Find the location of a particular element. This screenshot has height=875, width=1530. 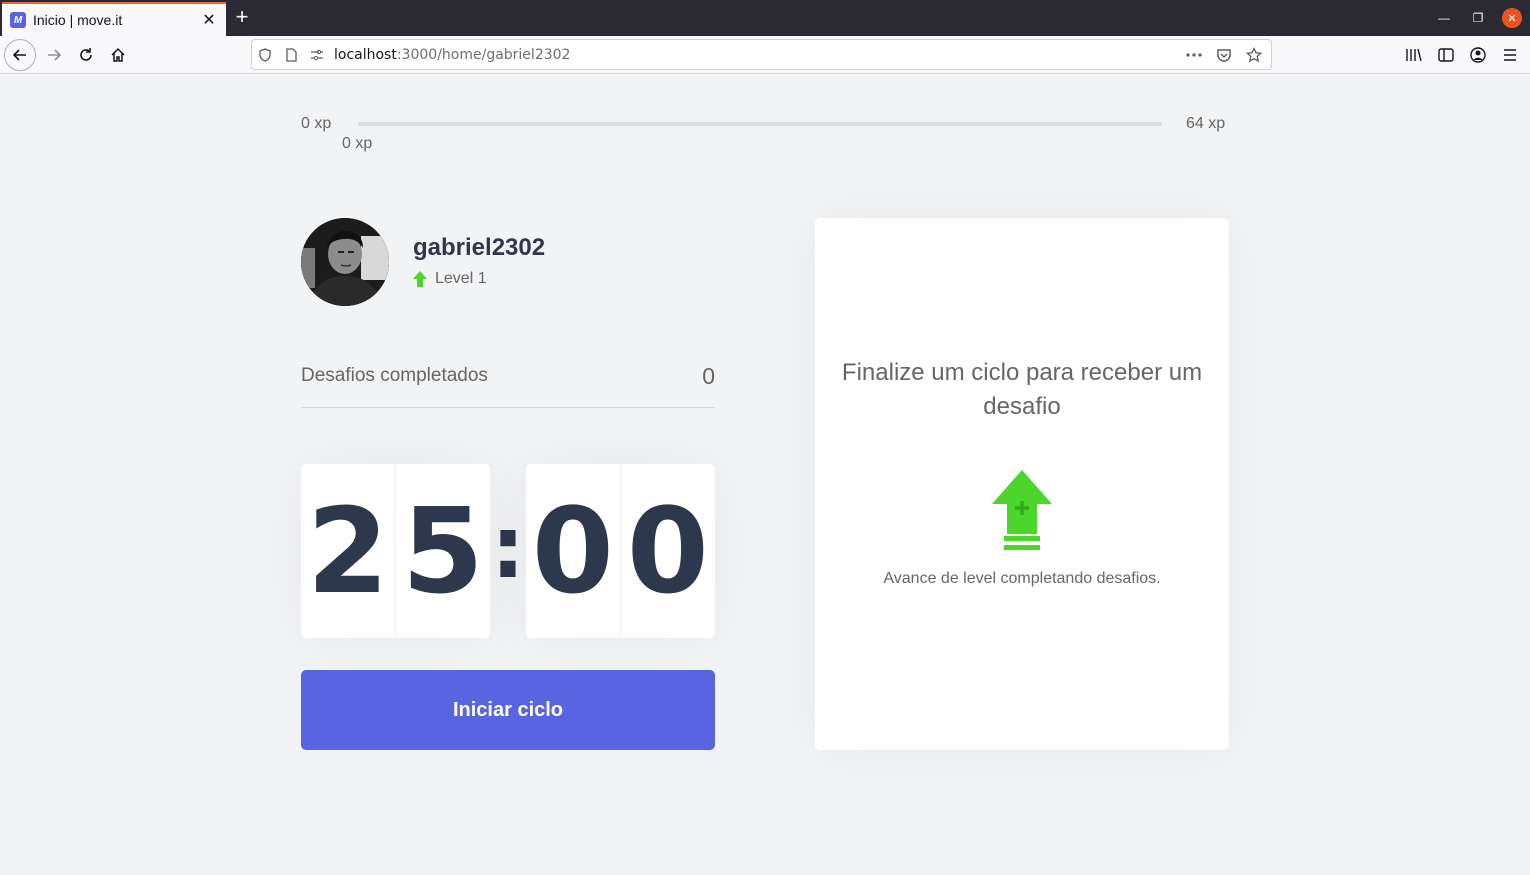

home-icon is located at coordinates (118, 54).